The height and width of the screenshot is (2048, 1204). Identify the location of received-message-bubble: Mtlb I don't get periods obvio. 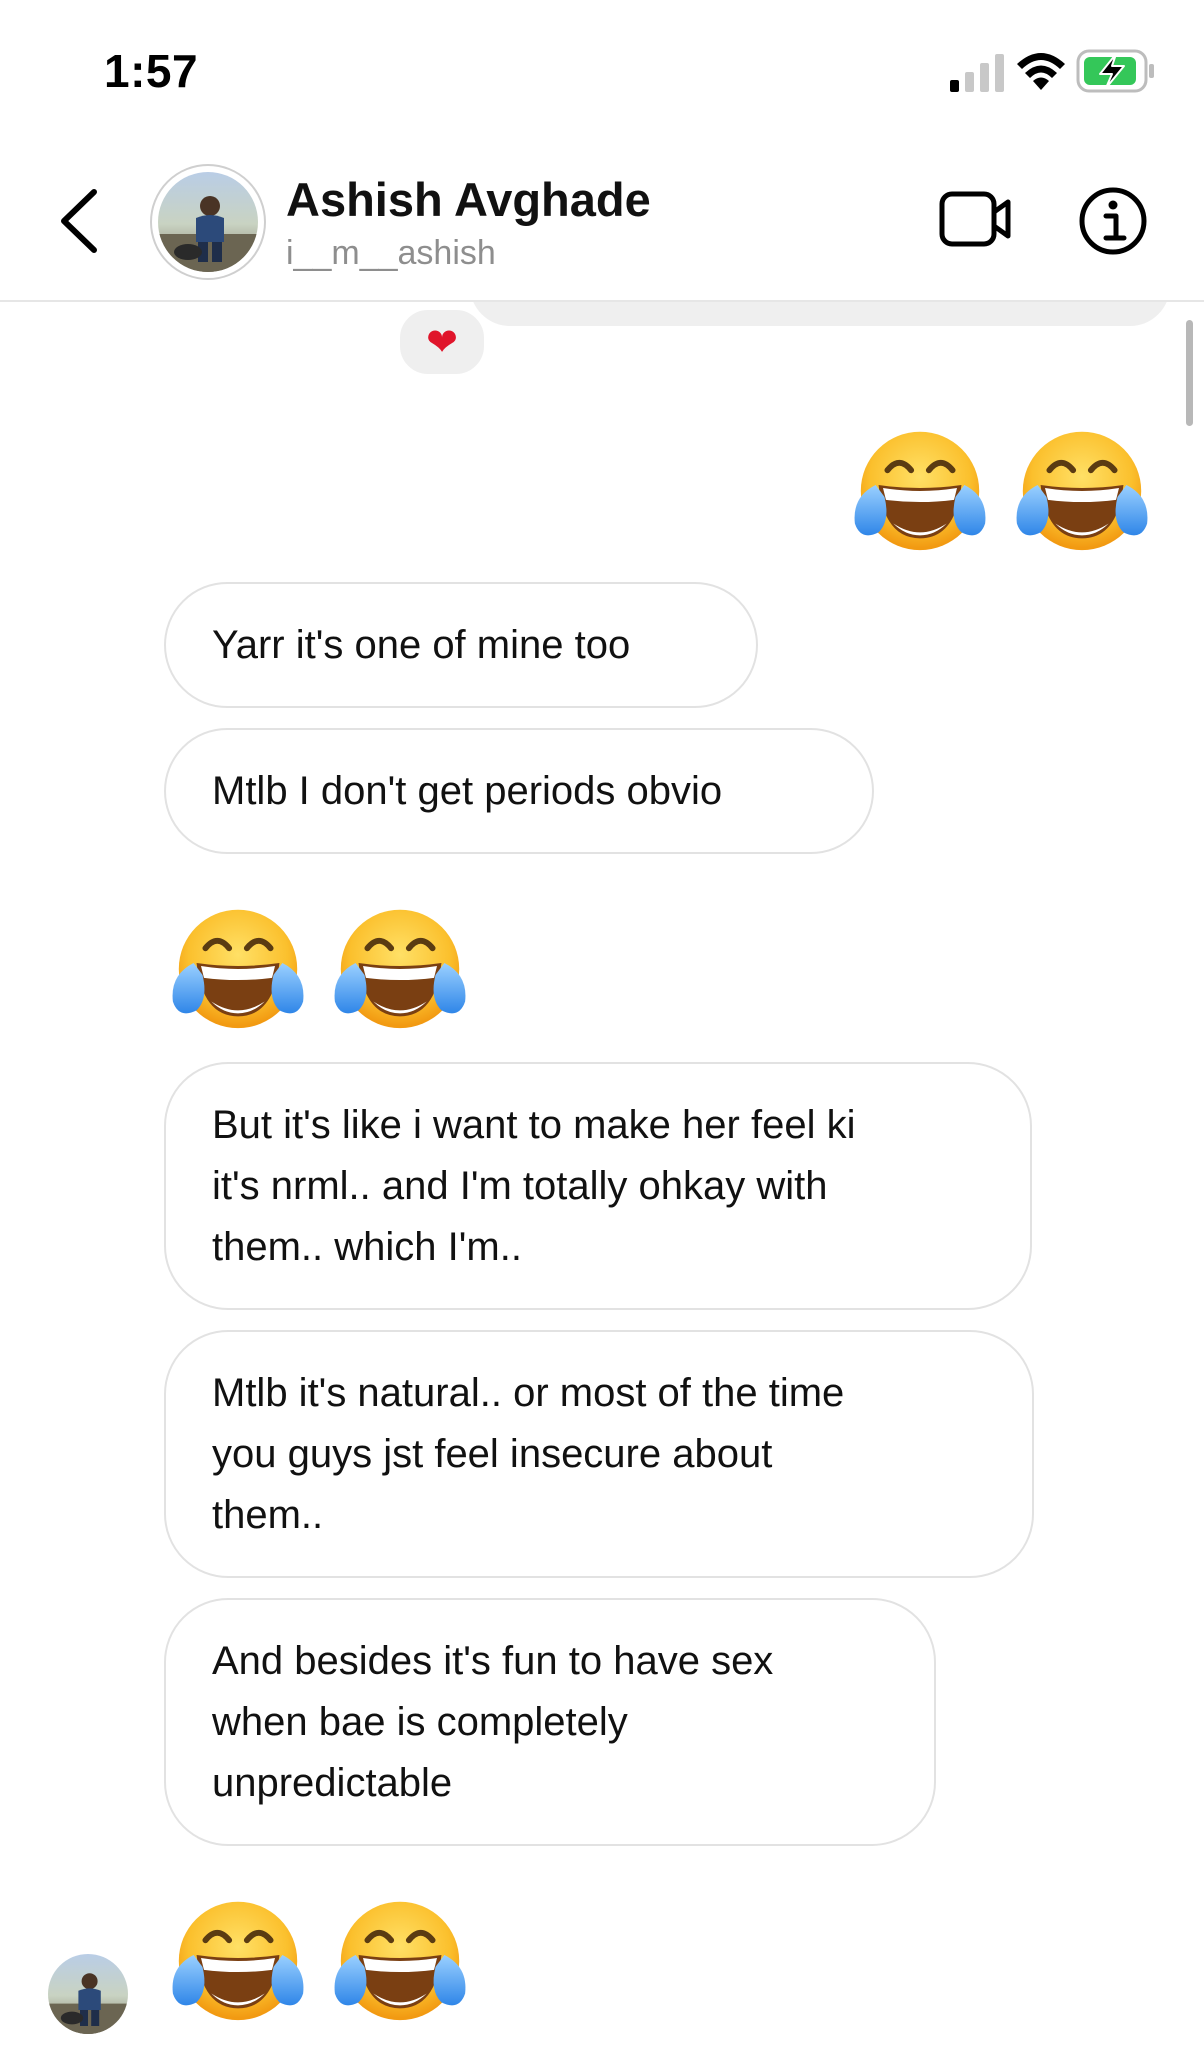
(519, 791).